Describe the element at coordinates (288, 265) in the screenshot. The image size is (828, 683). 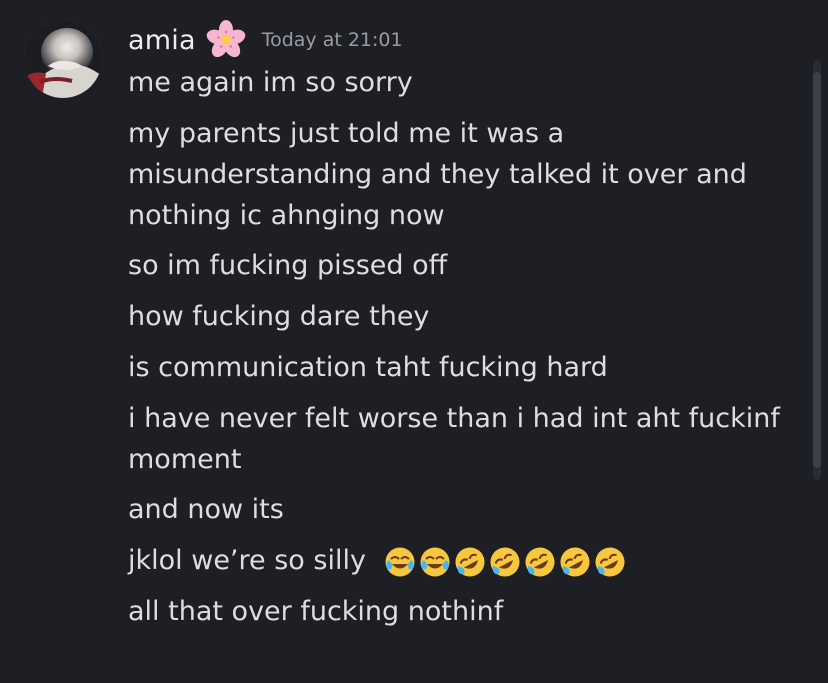
I see `message-line: so im fucking pissed off` at that location.